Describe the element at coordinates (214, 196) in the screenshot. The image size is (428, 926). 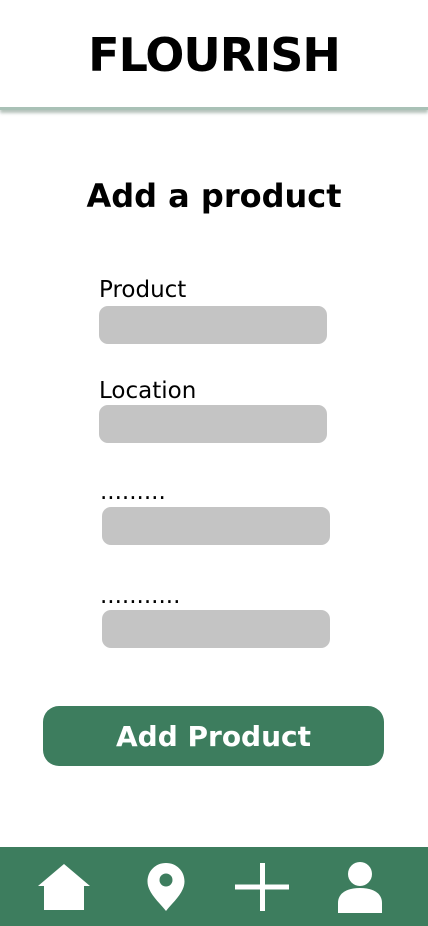
I see `page-title: Add a product` at that location.